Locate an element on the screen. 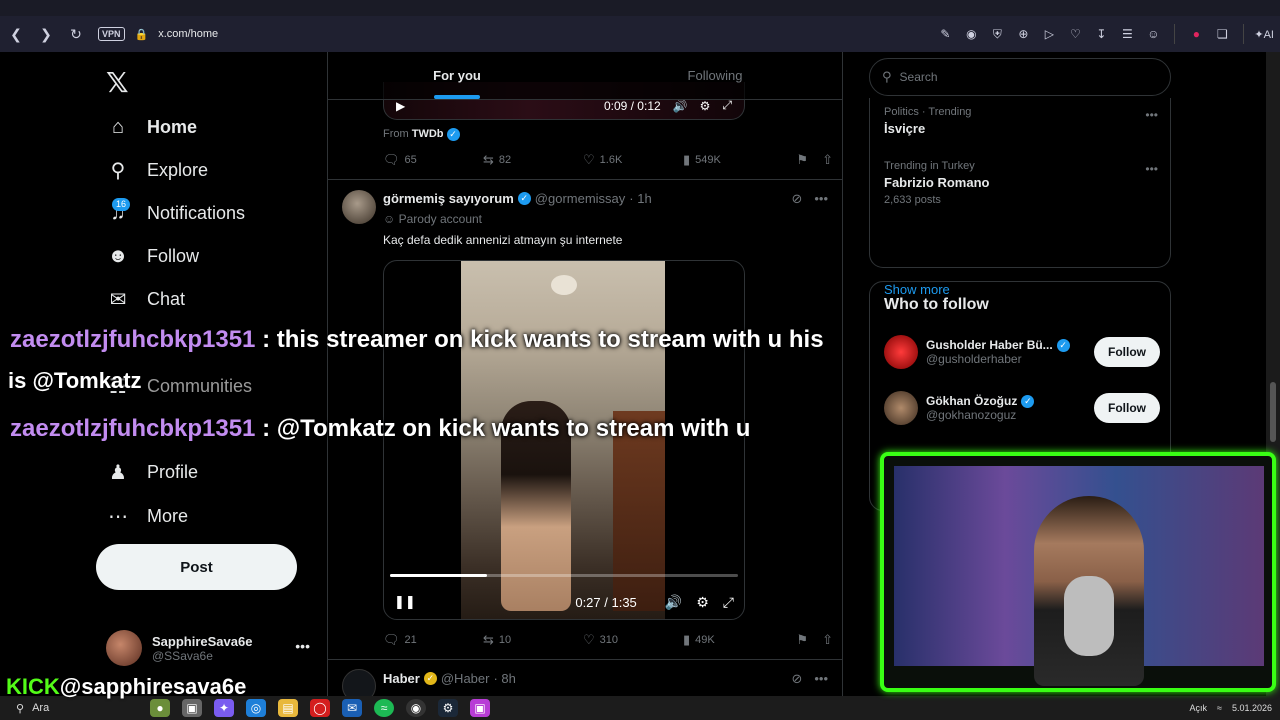  tab-for-you: For you is located at coordinates (457, 75).